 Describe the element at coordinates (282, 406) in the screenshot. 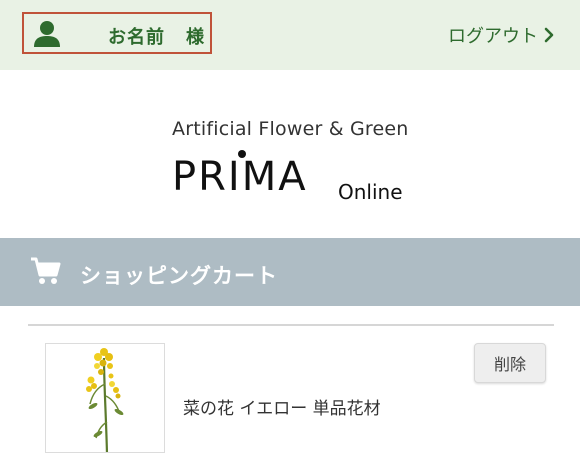

I see `product-name: 菜の花 イエロー 単品花材` at that location.